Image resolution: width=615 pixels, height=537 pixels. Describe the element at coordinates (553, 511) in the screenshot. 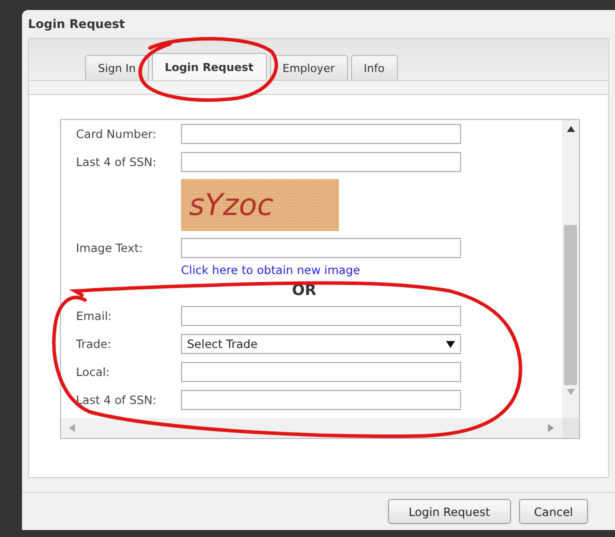

I see `cancel-button: Cancel` at that location.